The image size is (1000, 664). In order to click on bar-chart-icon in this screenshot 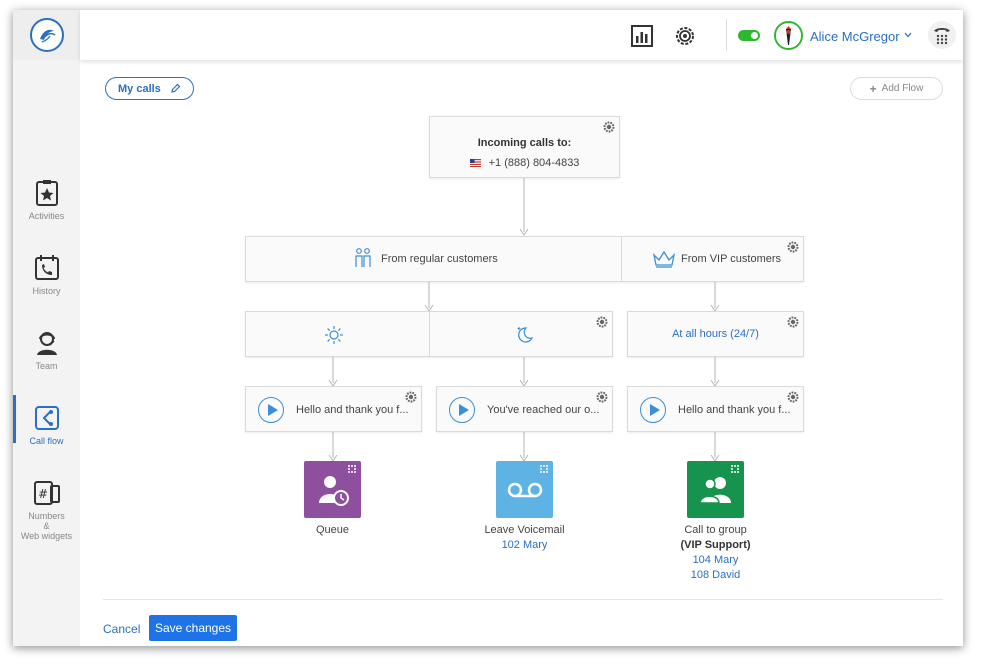, I will do `click(642, 36)`.